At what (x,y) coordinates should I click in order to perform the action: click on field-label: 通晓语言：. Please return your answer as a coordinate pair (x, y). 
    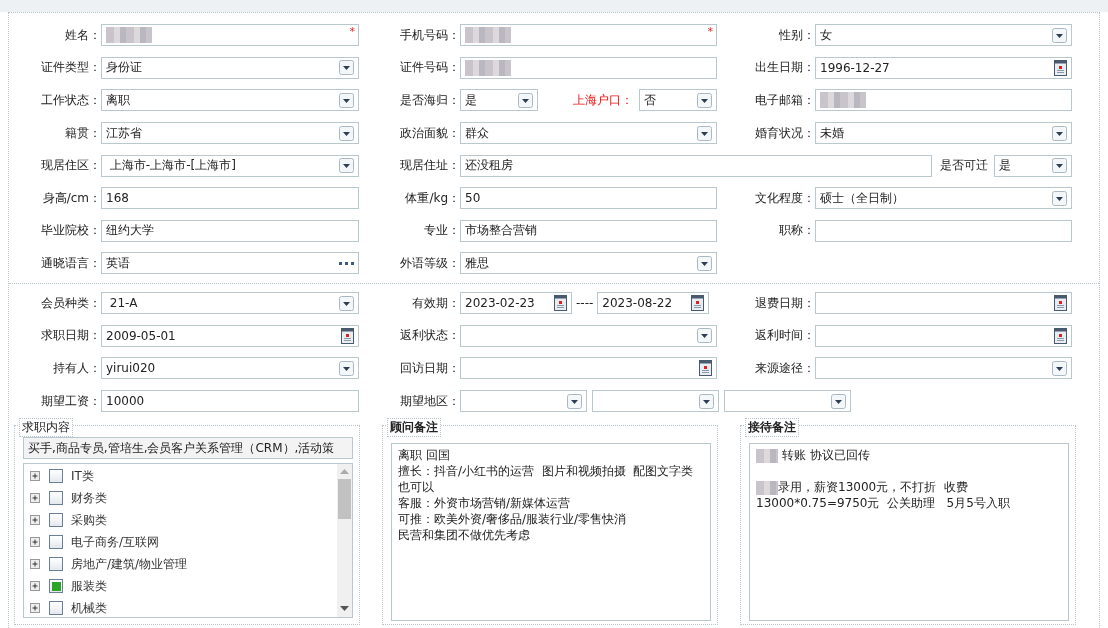
    Looking at the image, I should click on (70, 263).